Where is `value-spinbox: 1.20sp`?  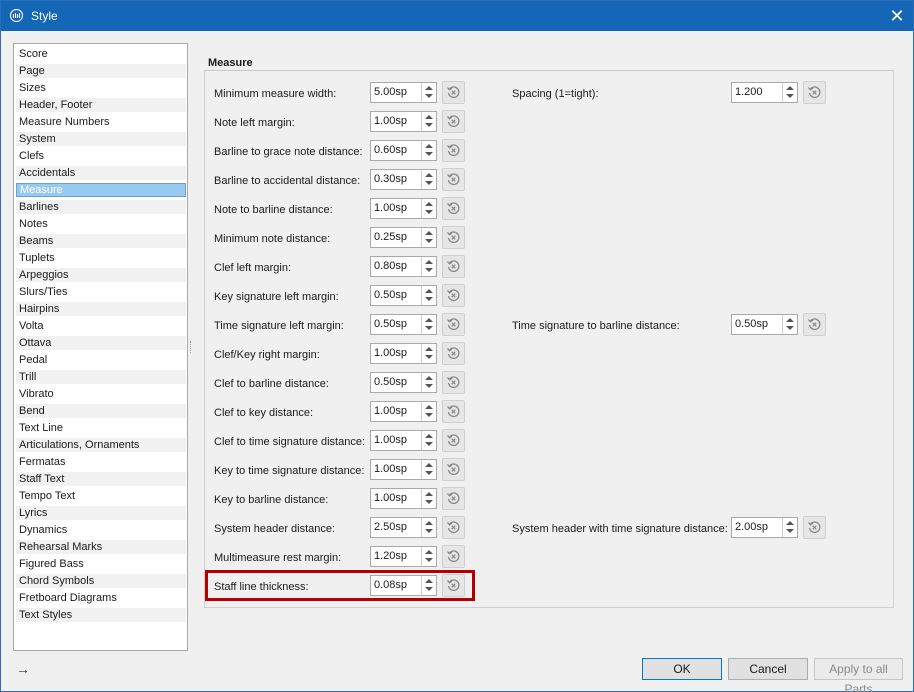
value-spinbox: 1.20sp is located at coordinates (403, 556).